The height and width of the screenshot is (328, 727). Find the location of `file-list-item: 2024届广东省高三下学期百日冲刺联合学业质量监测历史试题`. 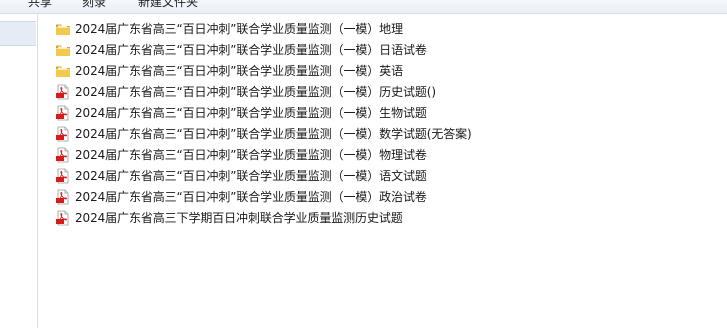

file-list-item: 2024届广东省高三下学期百日冲刺联合学业质量监测历史试题 is located at coordinates (265, 217).